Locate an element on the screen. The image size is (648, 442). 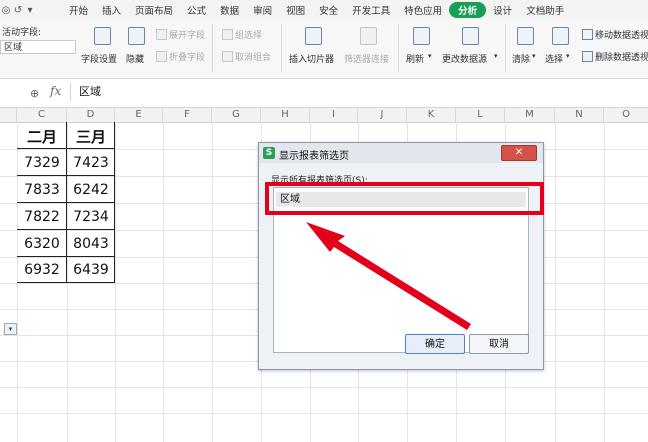
annotation-arrow-icon is located at coordinates (388, 276).